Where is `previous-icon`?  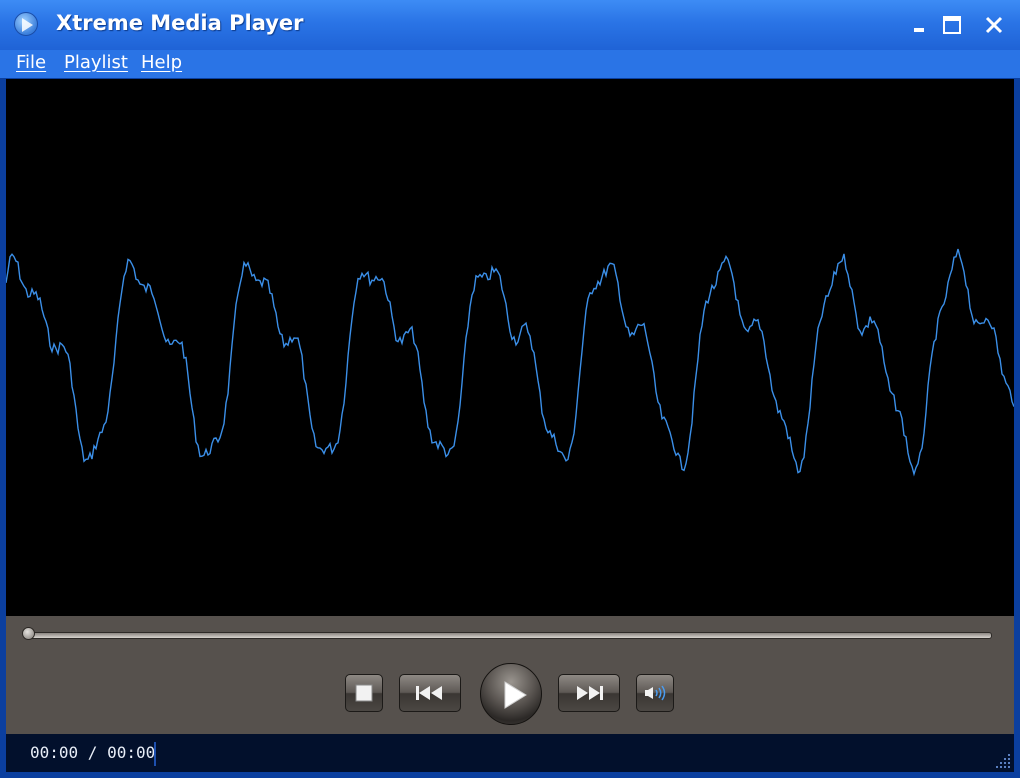 previous-icon is located at coordinates (429, 693).